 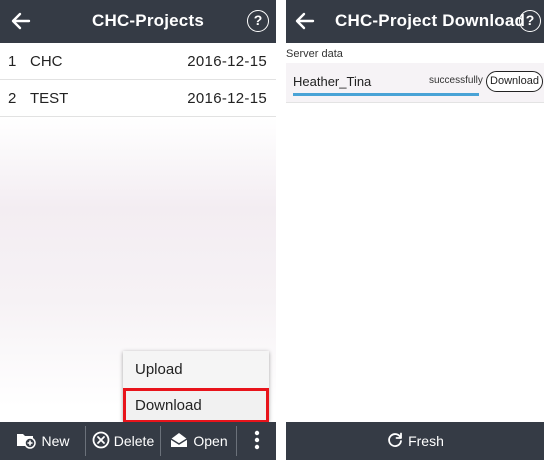 I want to click on open-button: Open, so click(x=198, y=441).